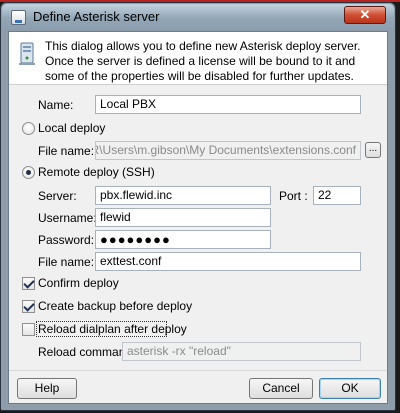 The height and width of the screenshot is (413, 400). Describe the element at coordinates (241, 351) in the screenshot. I see `reload-command-field: asterisk -rx "reload"` at that location.